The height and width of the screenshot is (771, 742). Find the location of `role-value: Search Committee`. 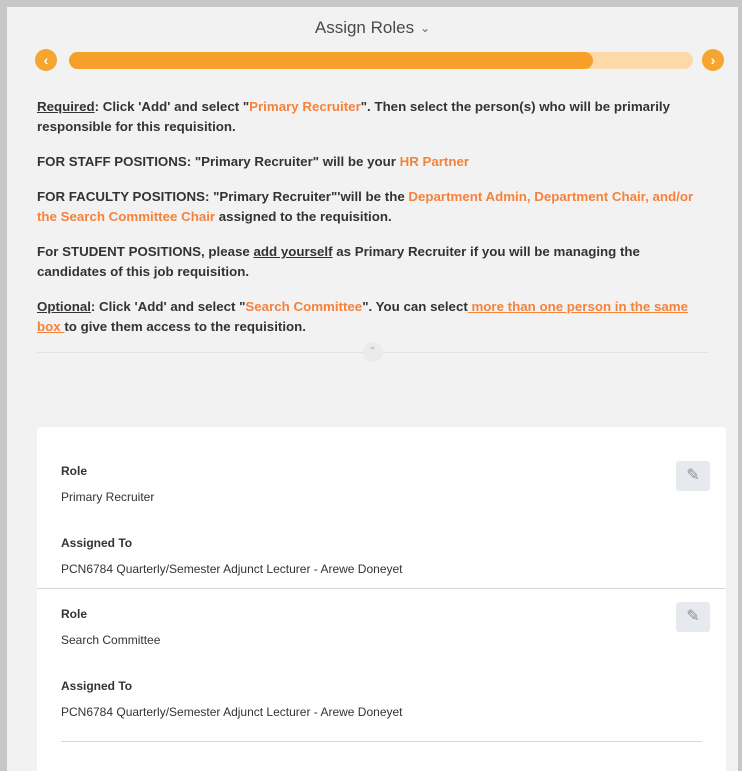

role-value: Search Committee is located at coordinates (111, 640).